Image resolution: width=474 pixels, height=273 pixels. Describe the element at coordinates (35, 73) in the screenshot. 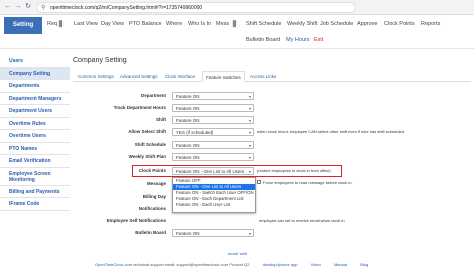

I see `sidebar-item-company-setting: Company Setting` at that location.